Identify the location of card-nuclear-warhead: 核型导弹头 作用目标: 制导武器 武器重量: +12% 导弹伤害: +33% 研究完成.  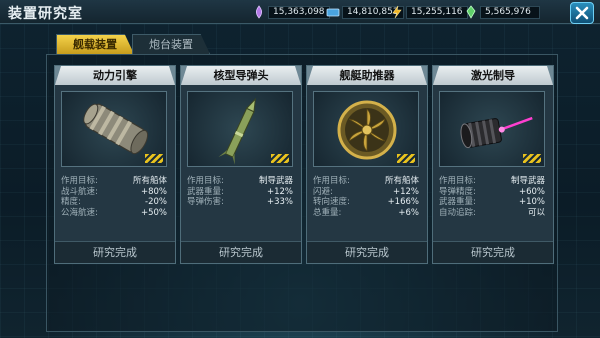
(241, 164).